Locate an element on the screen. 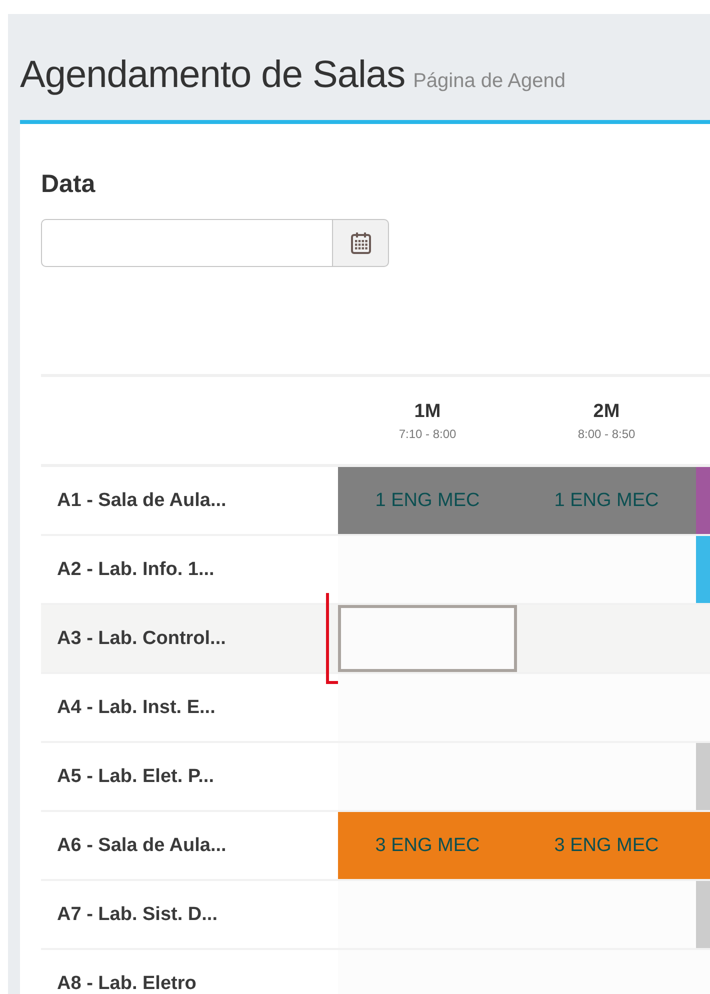  page-subtitle: Página de Agend is located at coordinates (489, 81).